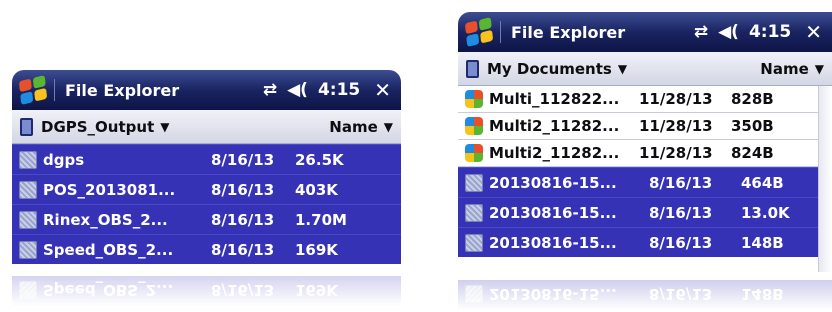 Image resolution: width=832 pixels, height=312 pixels. Describe the element at coordinates (638, 182) in the screenshot. I see `file-row: 20130816-15... 8/16/13 464B` at that location.